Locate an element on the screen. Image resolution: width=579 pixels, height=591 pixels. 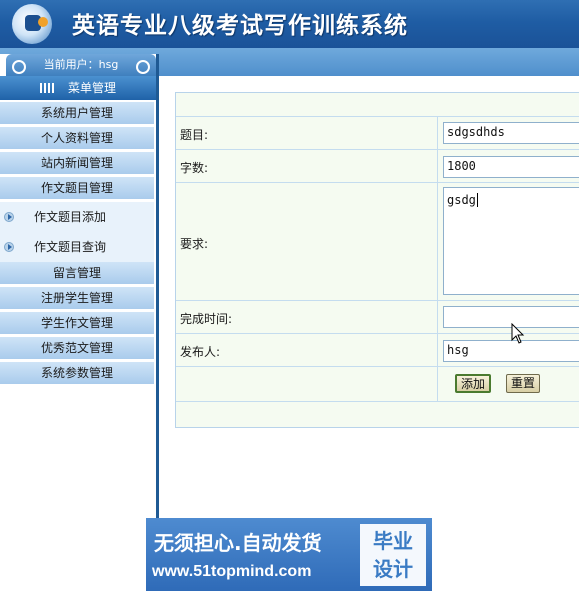
requirement-textarea: gsdg is located at coordinates (511, 241).